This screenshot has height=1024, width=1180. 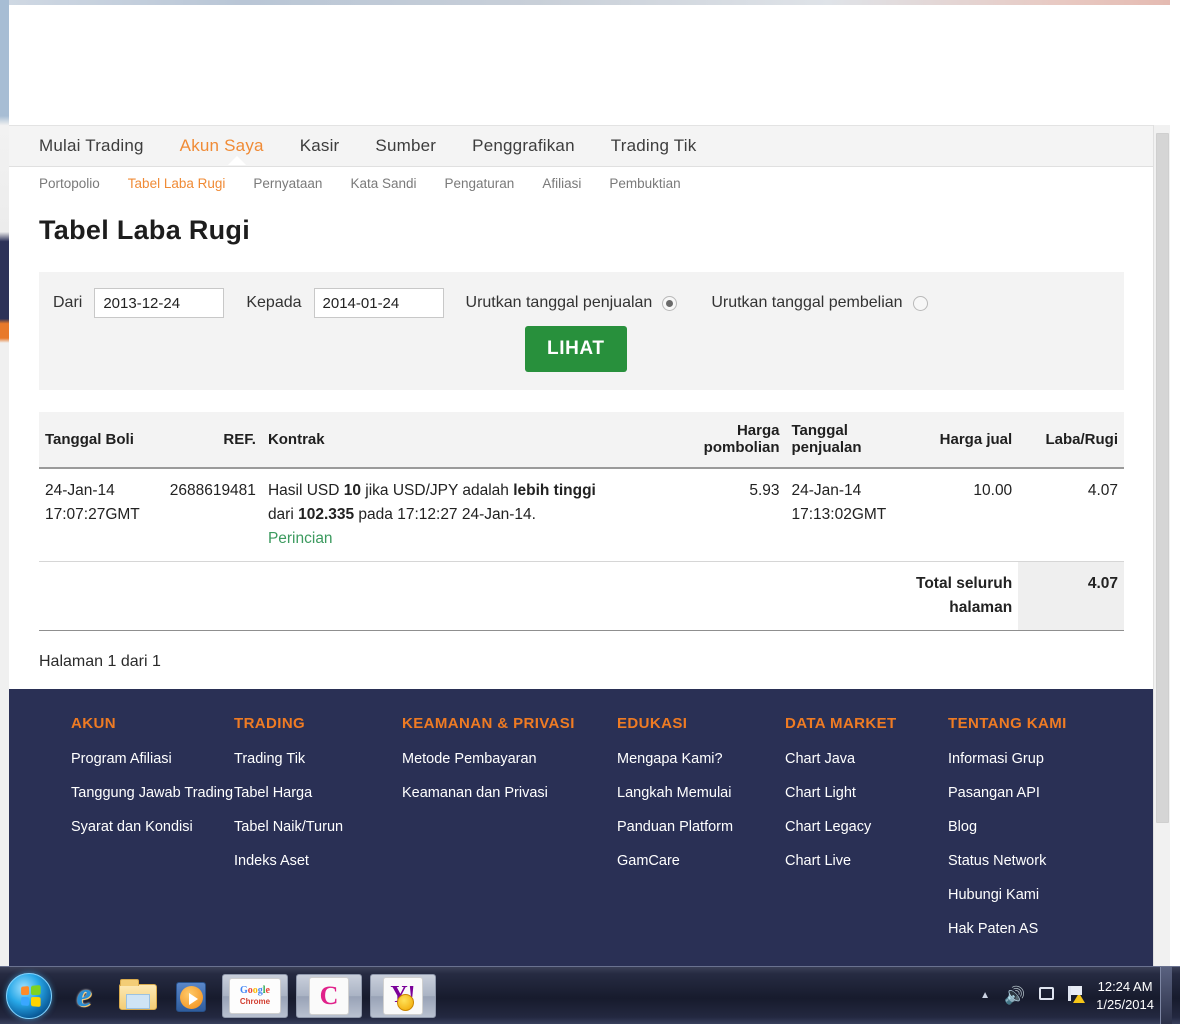 I want to click on footer-link-tanggung-jawab-trading: Tanggung Jawab Trading, so click(x=152, y=793).